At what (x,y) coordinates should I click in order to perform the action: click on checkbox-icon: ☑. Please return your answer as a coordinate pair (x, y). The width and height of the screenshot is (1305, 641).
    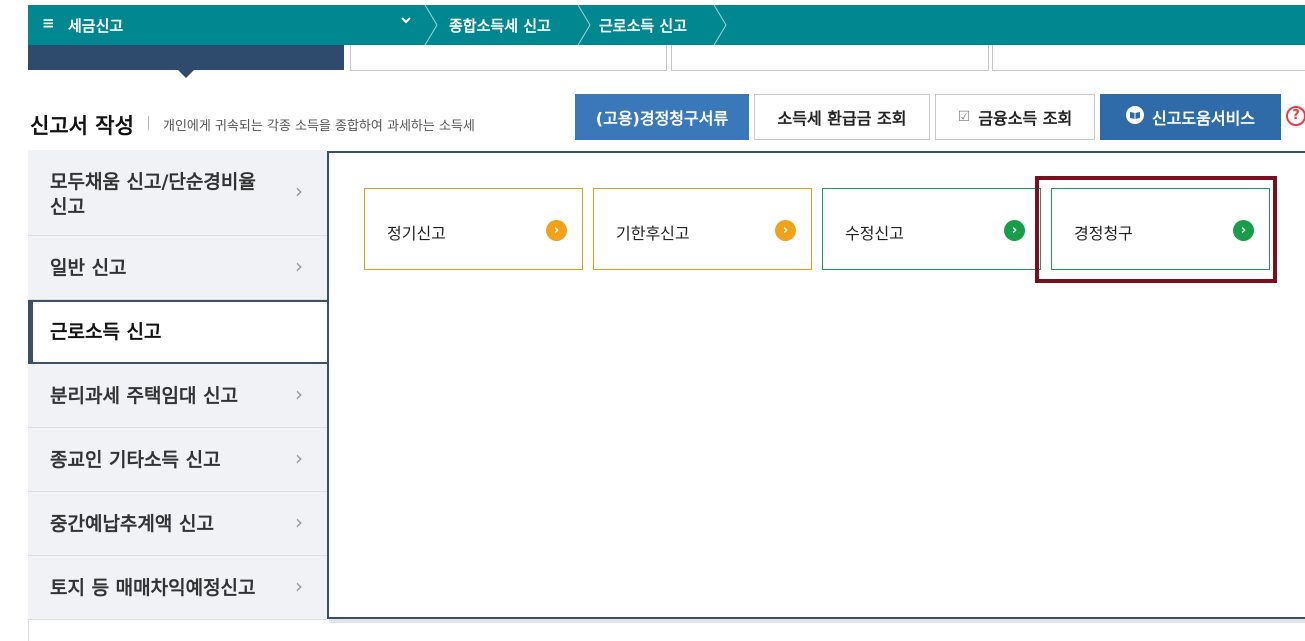
    Looking at the image, I should click on (964, 117).